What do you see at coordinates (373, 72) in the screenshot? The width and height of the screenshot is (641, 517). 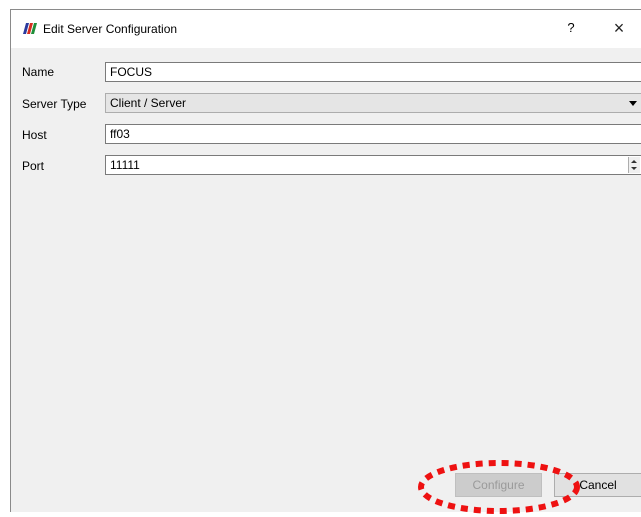 I see `name-field: FOCUS` at bounding box center [373, 72].